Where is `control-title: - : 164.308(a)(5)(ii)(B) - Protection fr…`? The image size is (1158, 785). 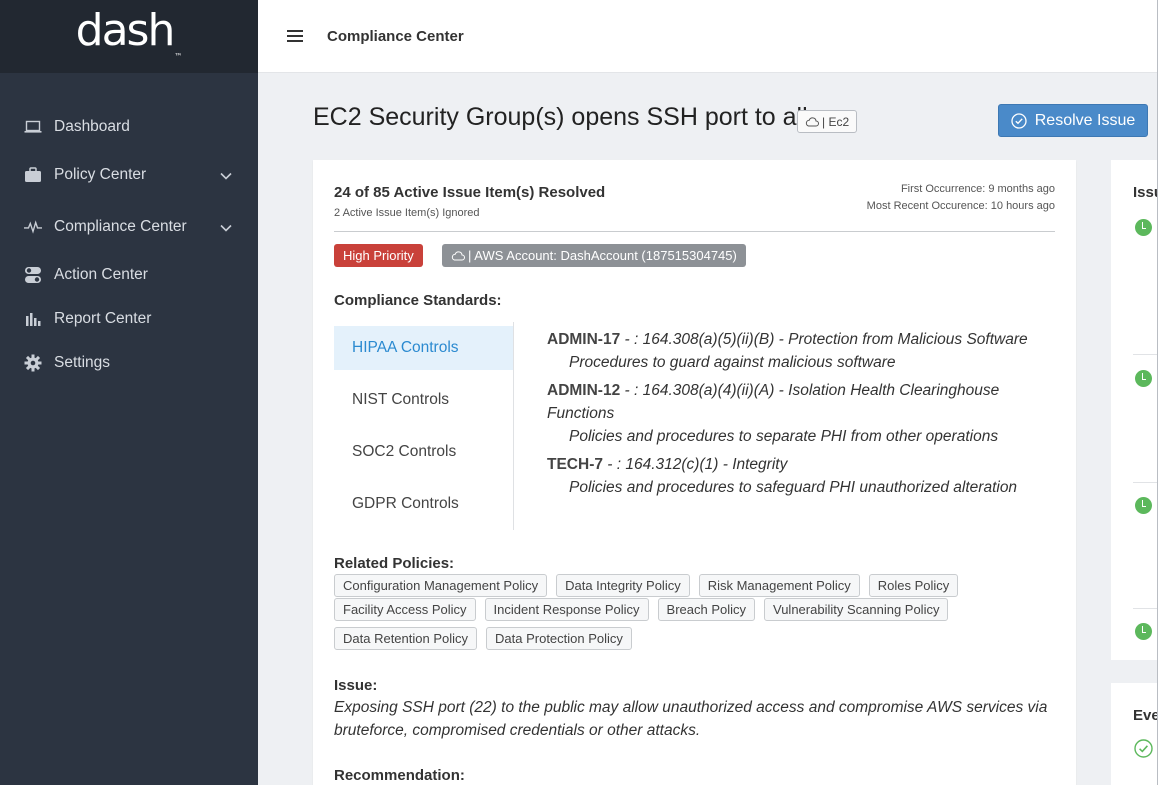
control-title: - : 164.308(a)(5)(ii)(B) - Protection fr… is located at coordinates (824, 339).